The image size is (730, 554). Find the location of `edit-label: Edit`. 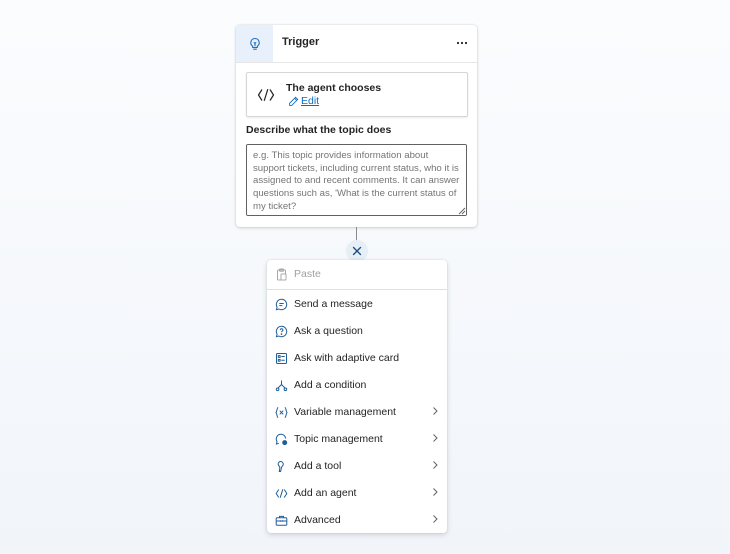

edit-label: Edit is located at coordinates (310, 101).